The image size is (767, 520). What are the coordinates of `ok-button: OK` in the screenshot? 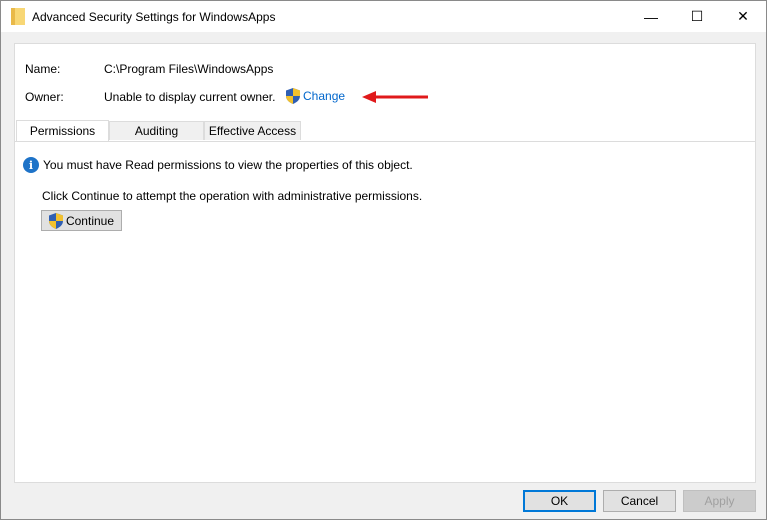 It's located at (559, 501).